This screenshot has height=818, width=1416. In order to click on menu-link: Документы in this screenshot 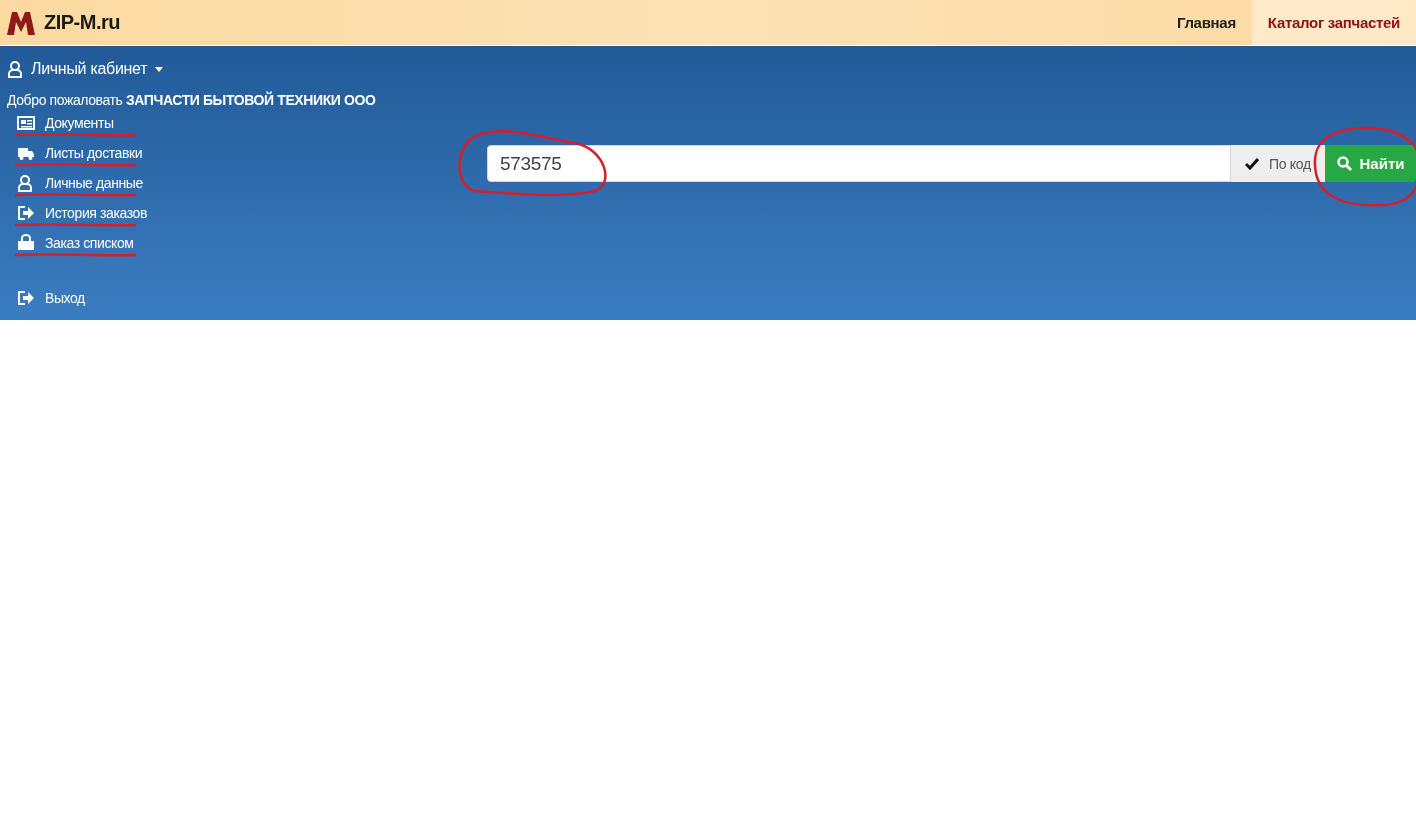, I will do `click(79, 123)`.